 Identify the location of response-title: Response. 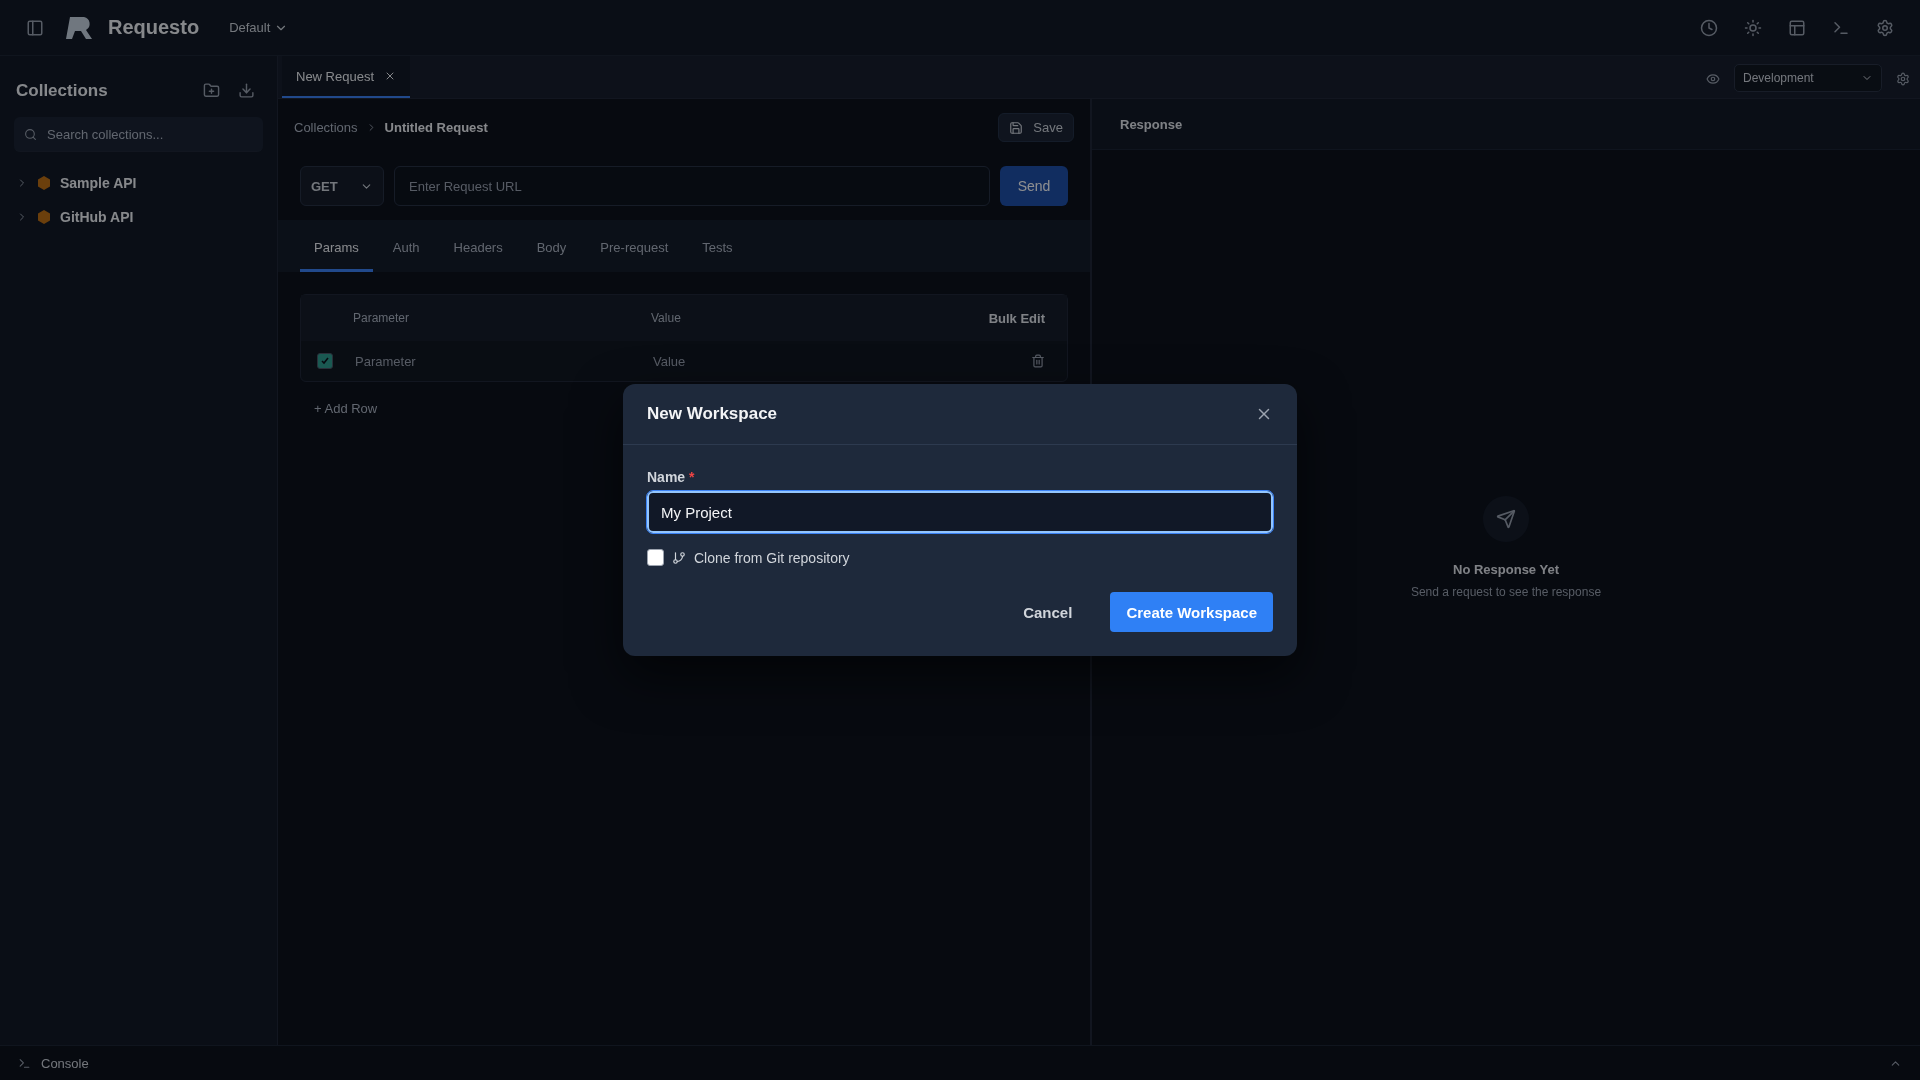
(1151, 124).